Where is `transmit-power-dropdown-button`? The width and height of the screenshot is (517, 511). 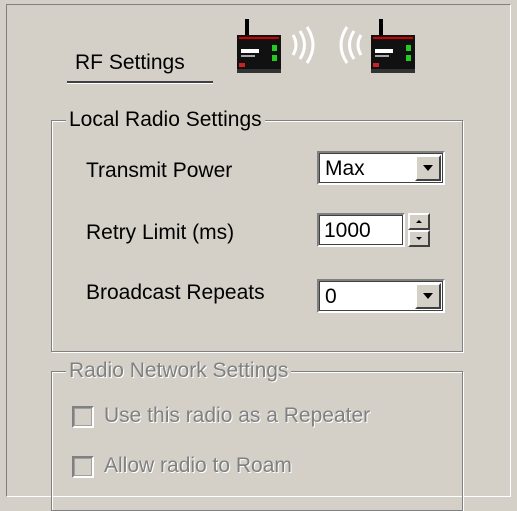 transmit-power-dropdown-button is located at coordinates (428, 168).